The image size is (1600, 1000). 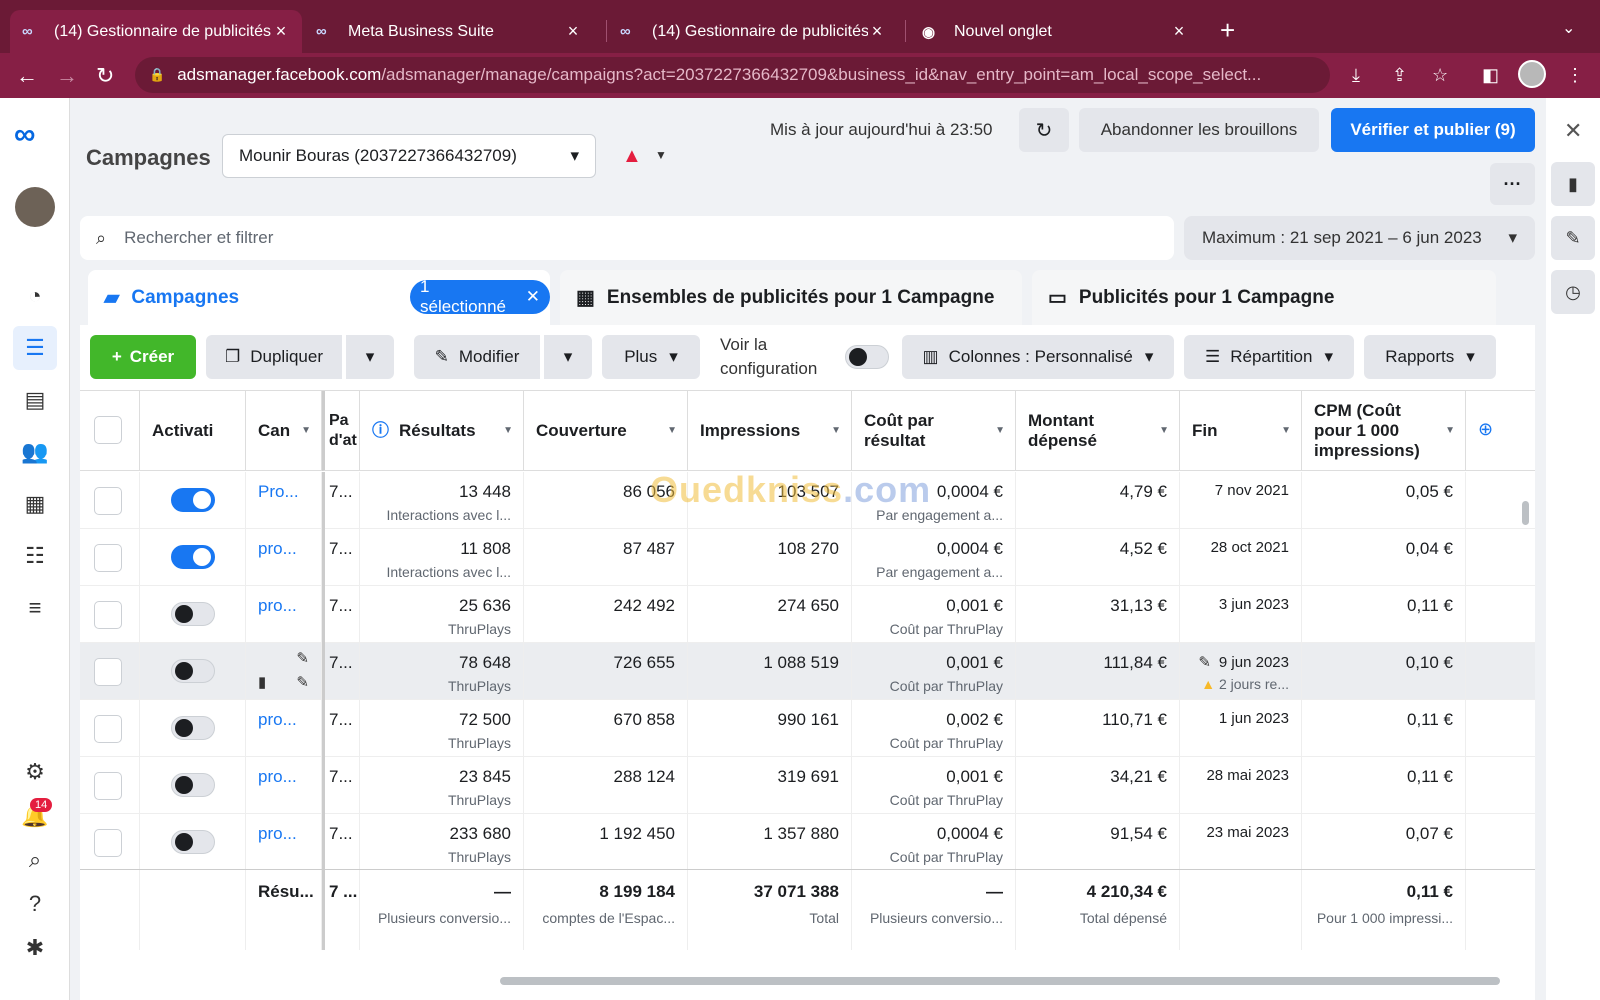 I want to click on browser-tab-ads-manager: ∞ (14) Gestionnaire de publicités ×, so click(x=753, y=31).